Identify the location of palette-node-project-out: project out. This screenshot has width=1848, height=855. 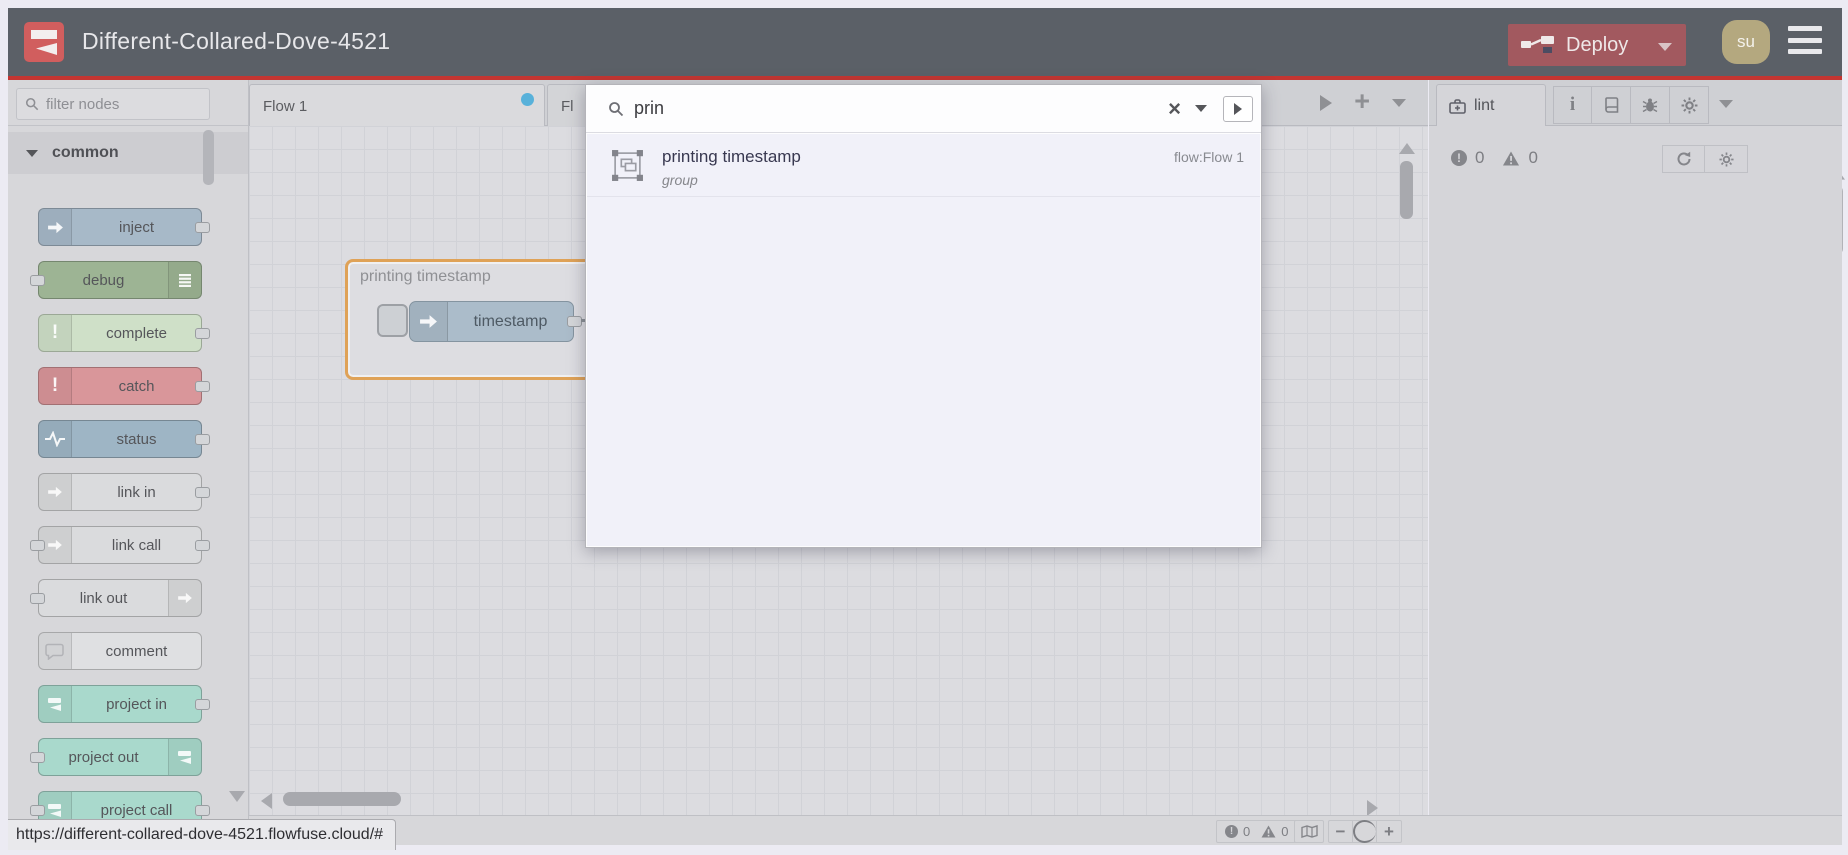
(116, 757).